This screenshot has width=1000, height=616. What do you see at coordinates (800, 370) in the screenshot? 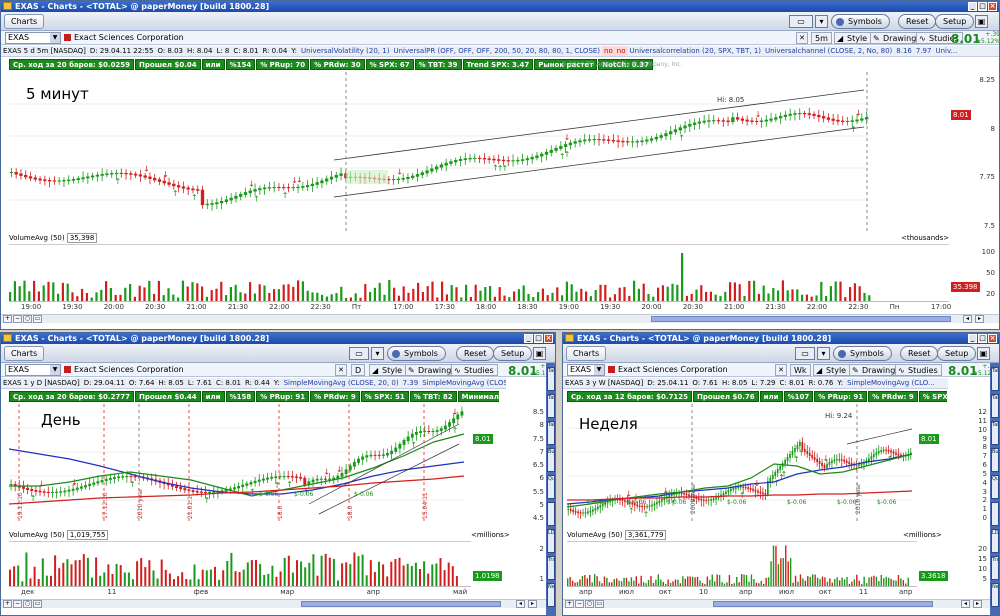
I see `period-button: Wk` at bounding box center [800, 370].